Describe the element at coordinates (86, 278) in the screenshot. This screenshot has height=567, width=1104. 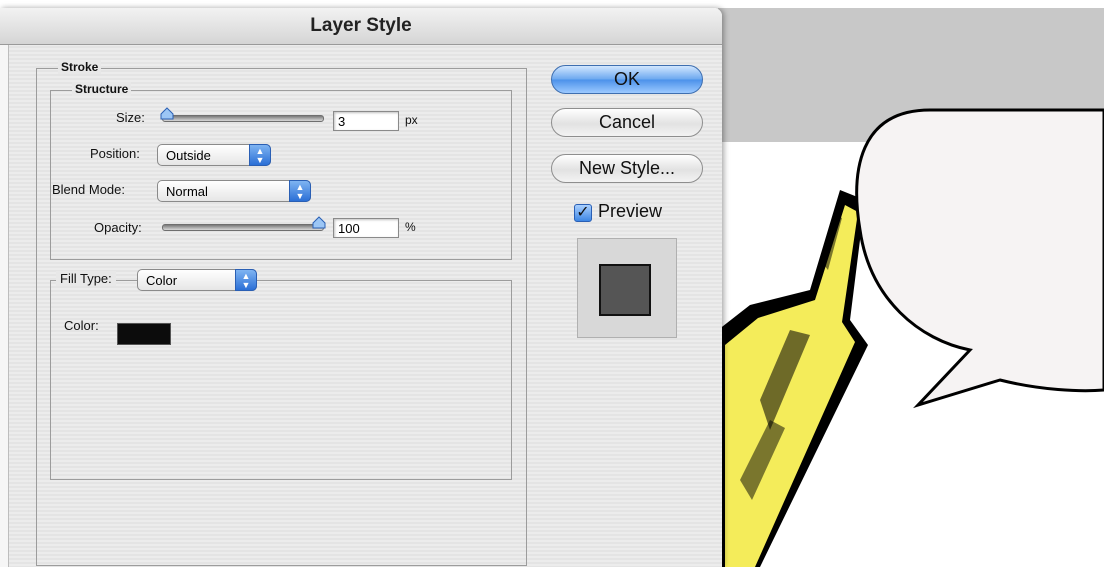
I see `fill-type-label: Fill Type:` at that location.